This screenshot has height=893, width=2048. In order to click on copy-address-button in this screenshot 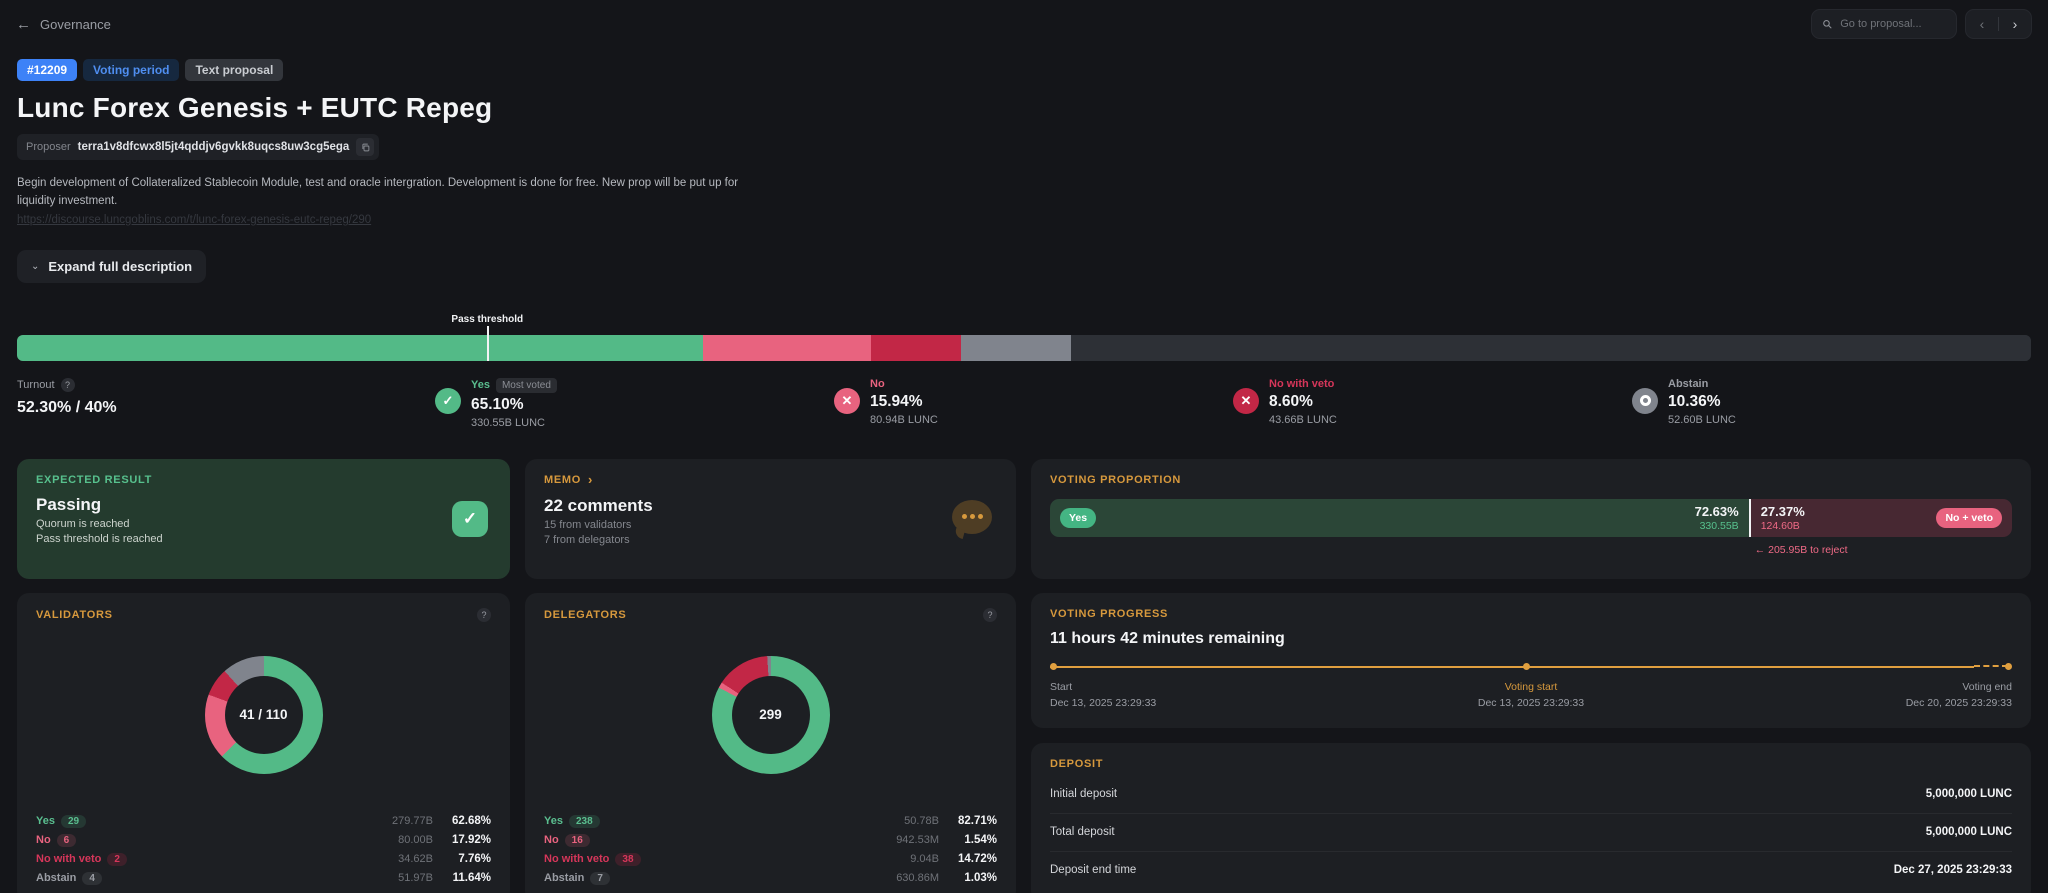, I will do `click(365, 147)`.